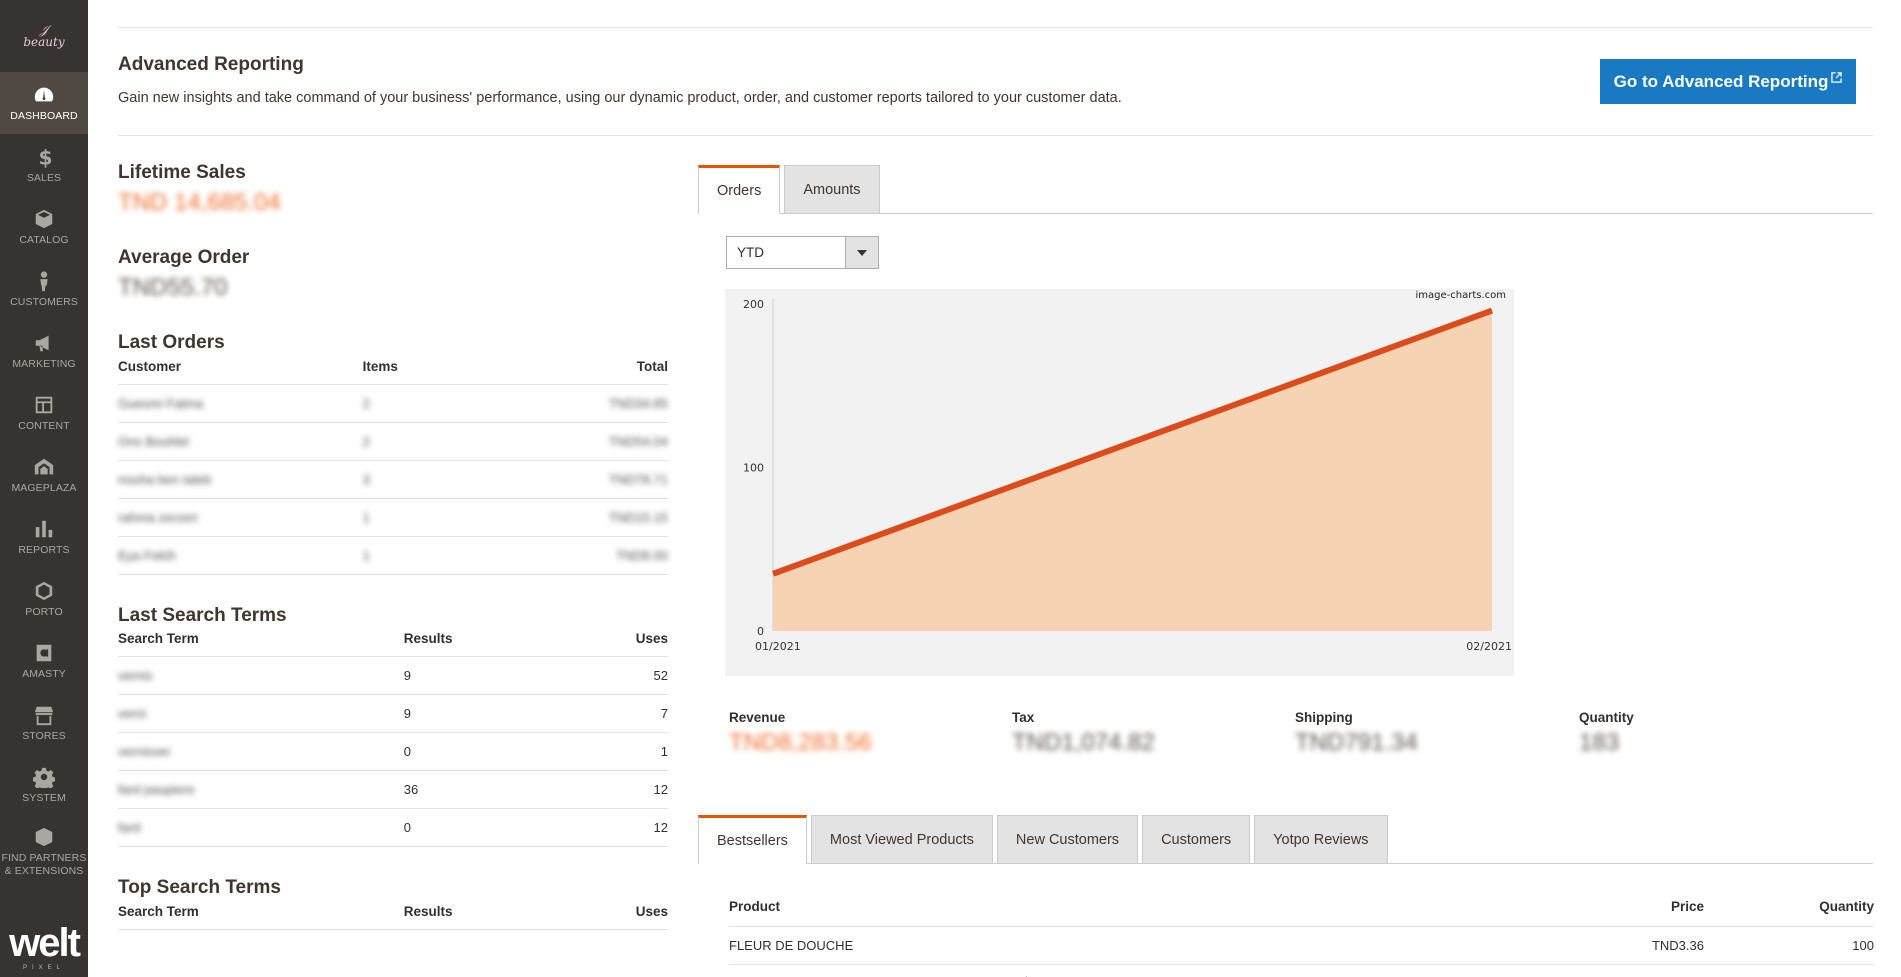  What do you see at coordinates (44, 612) in the screenshot?
I see `sidebar-label: PORTO` at bounding box center [44, 612].